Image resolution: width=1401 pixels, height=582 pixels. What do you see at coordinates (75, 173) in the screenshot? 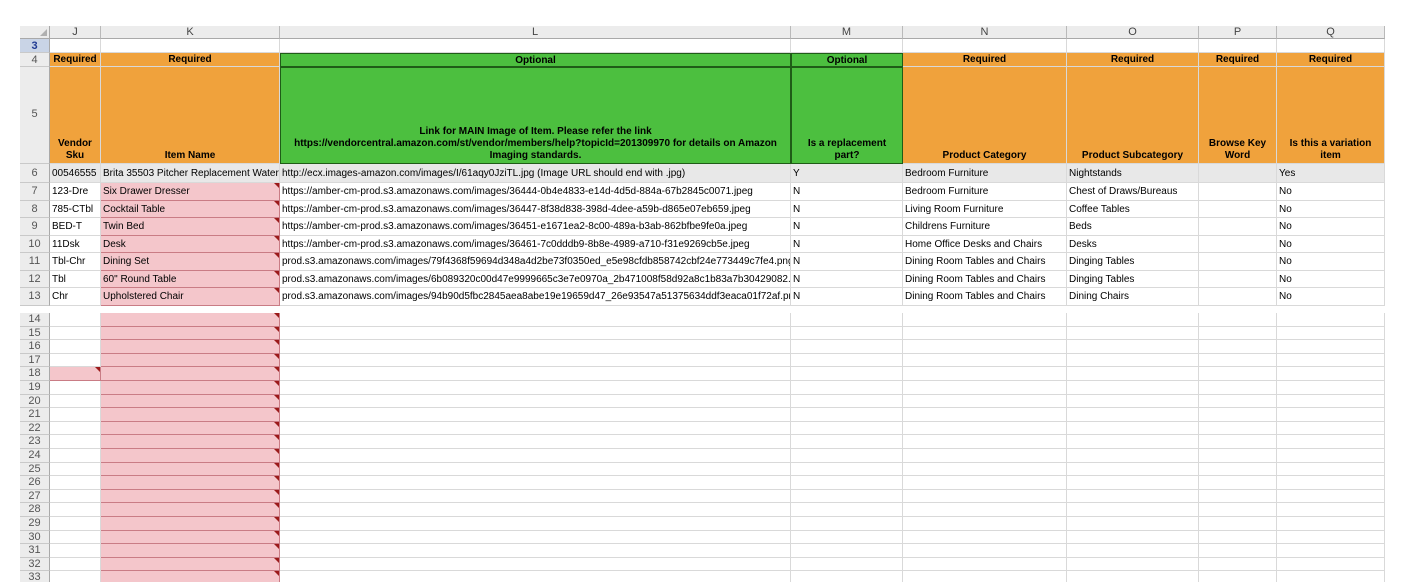
I see `example-cell: 00546555` at bounding box center [75, 173].